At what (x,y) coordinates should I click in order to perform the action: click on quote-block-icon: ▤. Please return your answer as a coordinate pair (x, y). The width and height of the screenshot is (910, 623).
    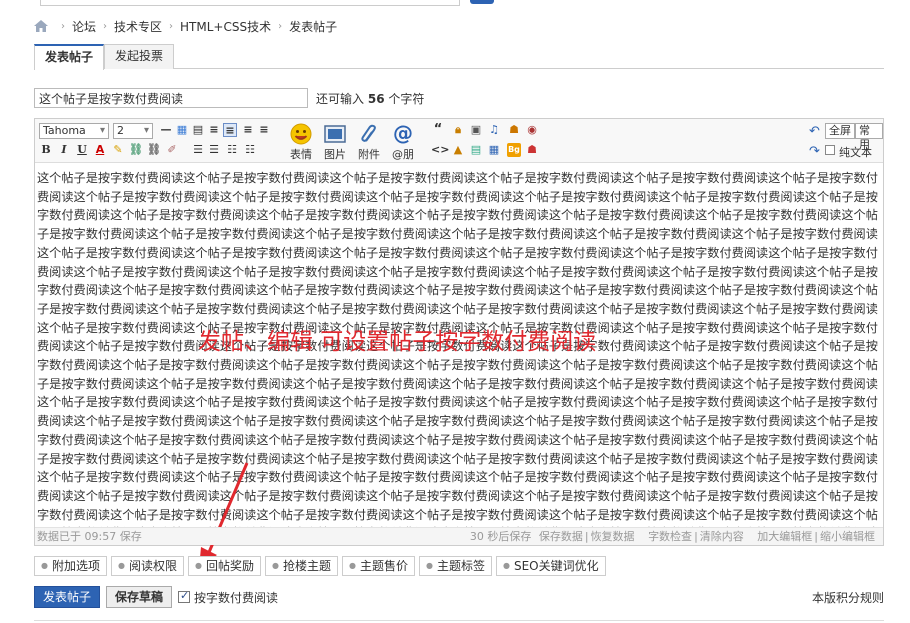
    Looking at the image, I should click on (198, 130).